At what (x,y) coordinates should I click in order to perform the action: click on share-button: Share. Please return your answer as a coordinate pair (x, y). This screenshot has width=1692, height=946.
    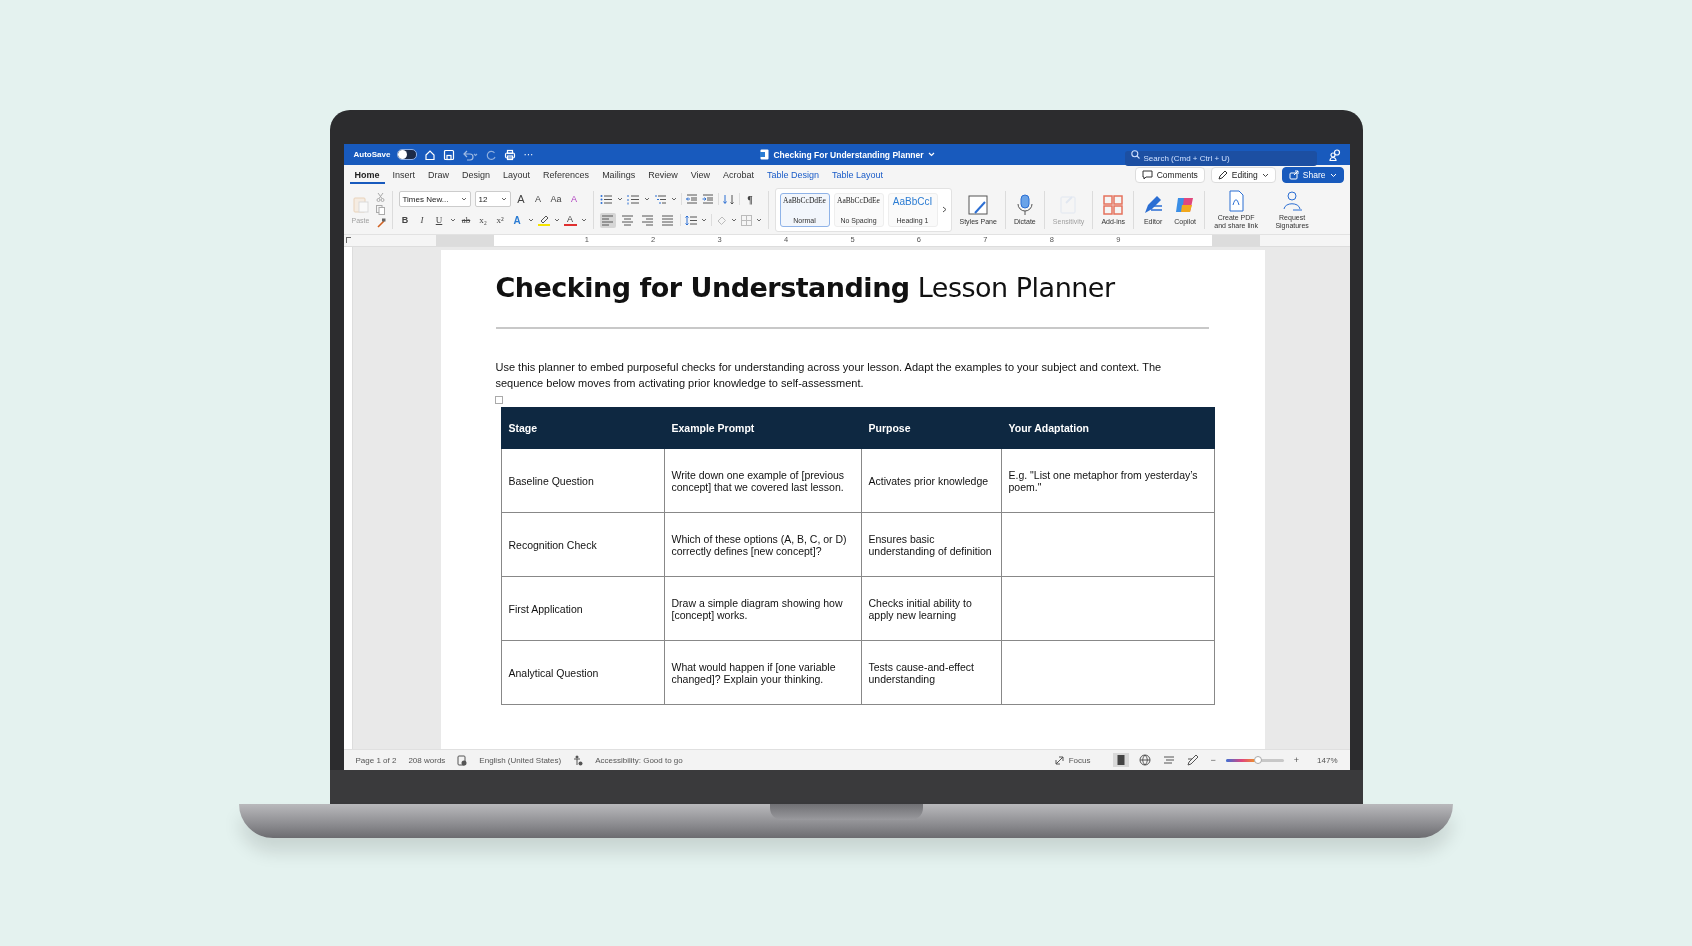
    Looking at the image, I should click on (1312, 175).